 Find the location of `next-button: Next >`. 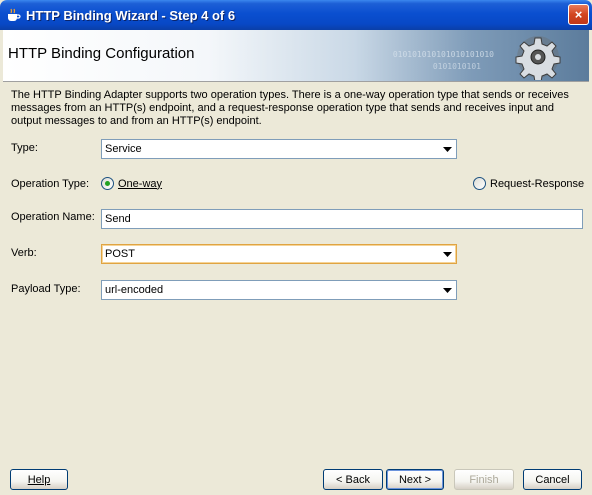

next-button: Next > is located at coordinates (415, 479).